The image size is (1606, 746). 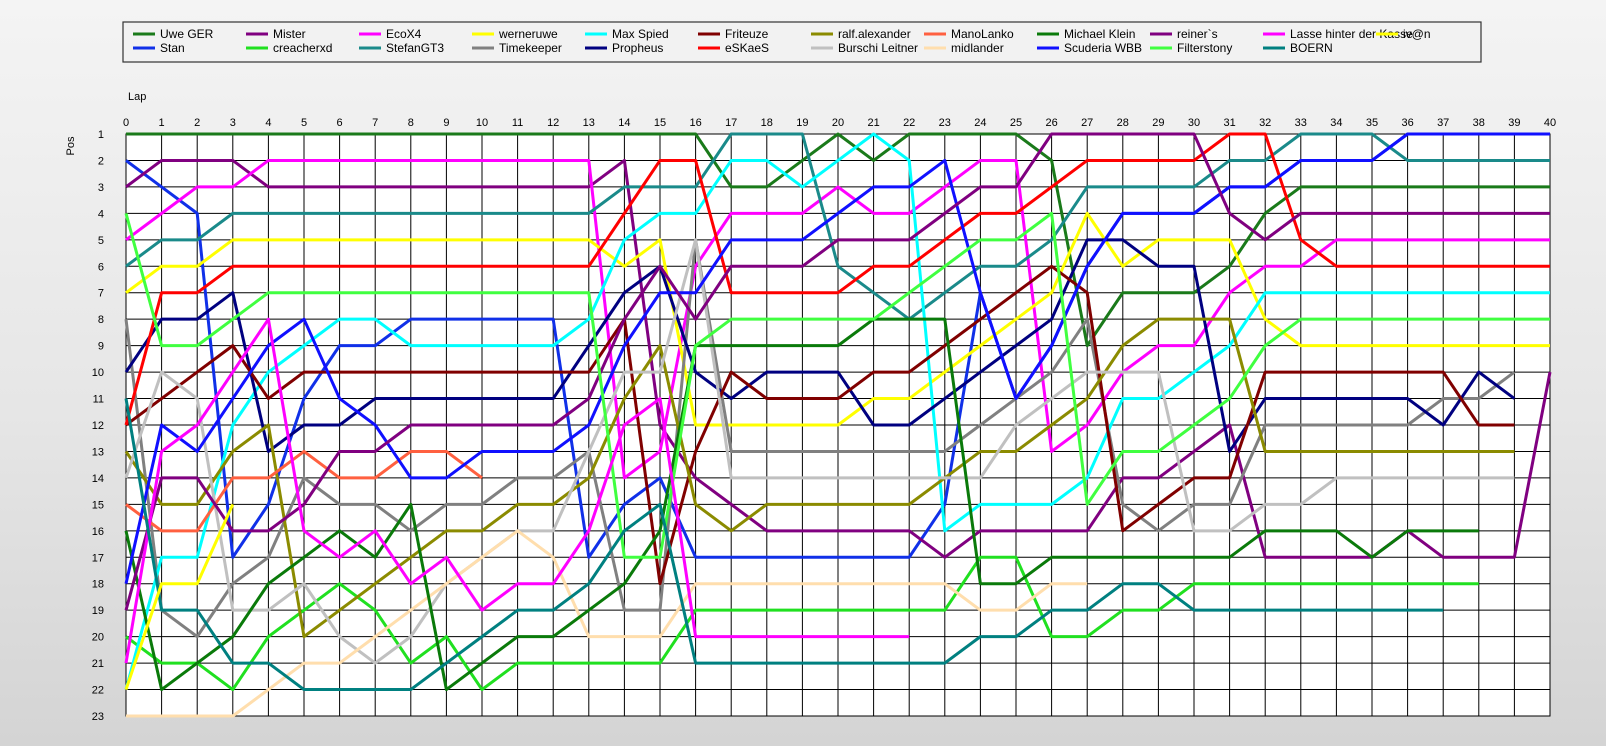 What do you see at coordinates (482, 123) in the screenshot?
I see `x-tick-label: 10` at bounding box center [482, 123].